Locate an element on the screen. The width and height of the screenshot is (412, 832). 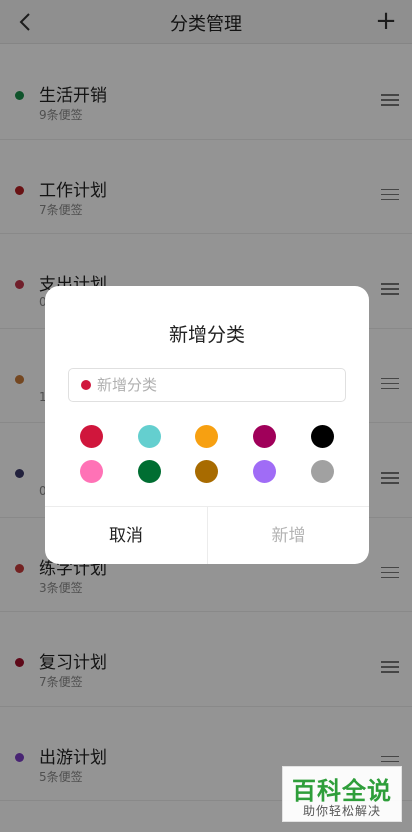
category-name-input is located at coordinates (220, 385).